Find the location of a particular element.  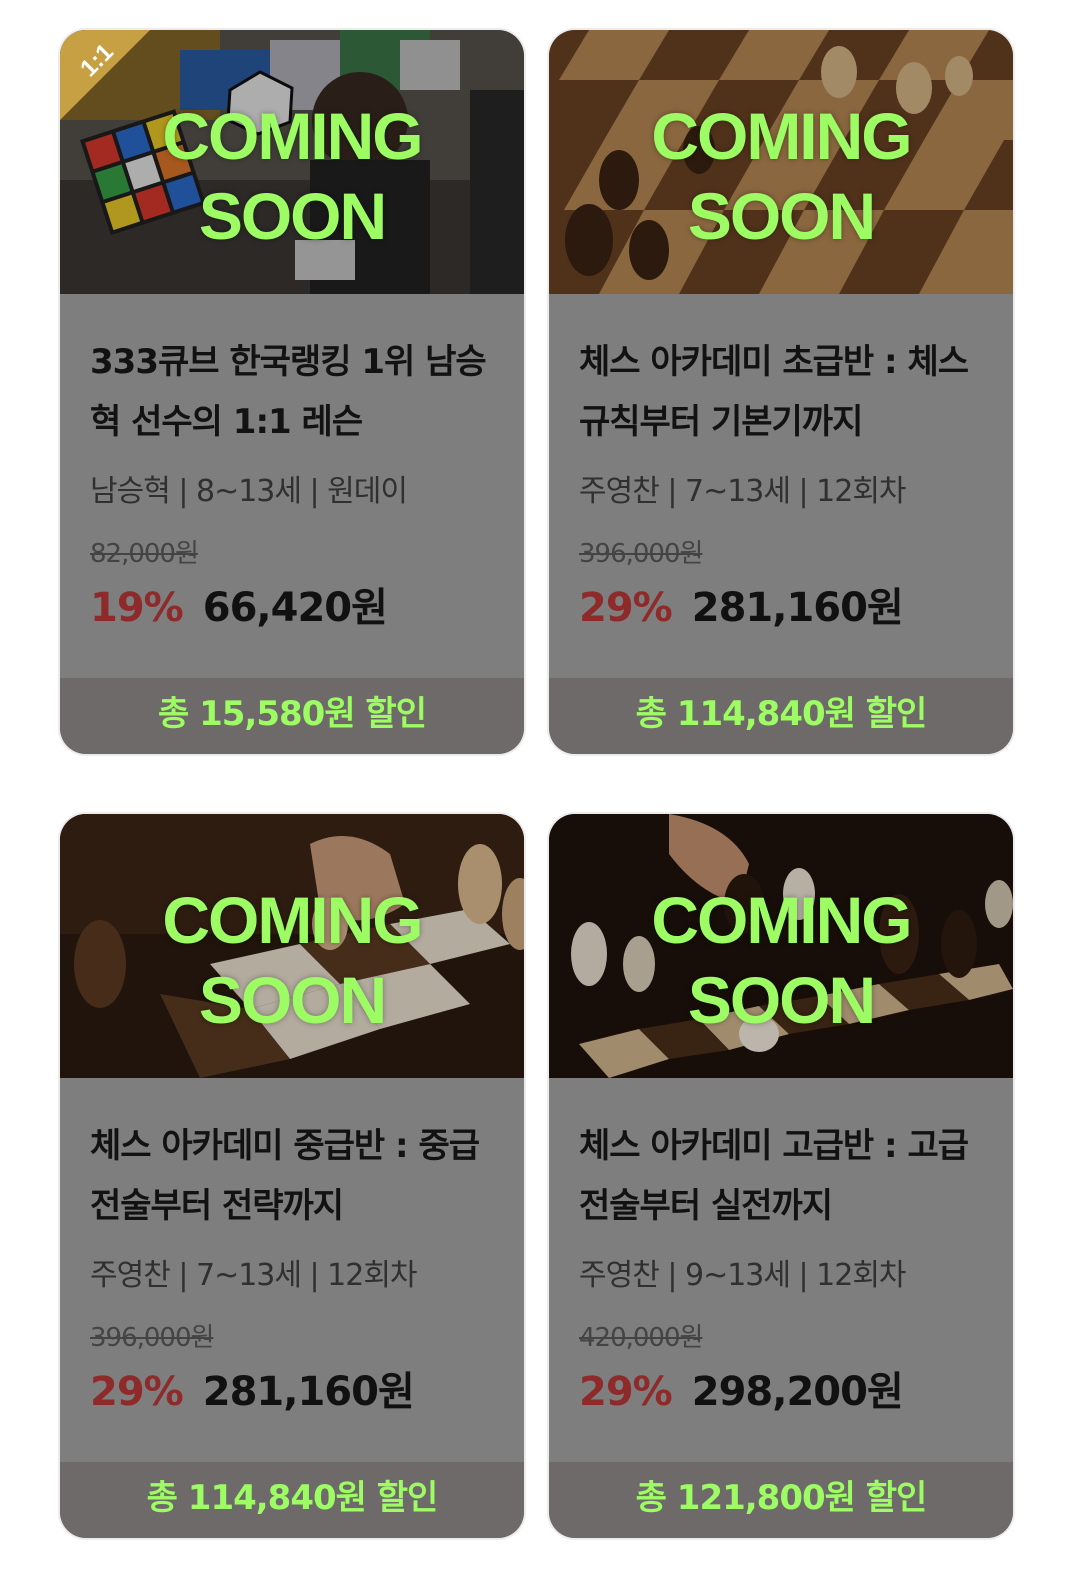

total-discount-bar: 총 121,800원 할인 is located at coordinates (781, 1500).